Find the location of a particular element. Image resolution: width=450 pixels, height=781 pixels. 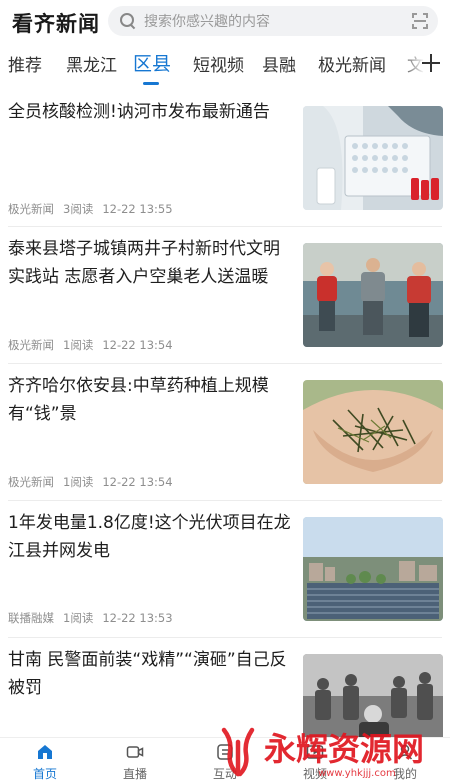

news-title: 全员核酸检测!讷河市发布最新通告 is located at coordinates (139, 112).